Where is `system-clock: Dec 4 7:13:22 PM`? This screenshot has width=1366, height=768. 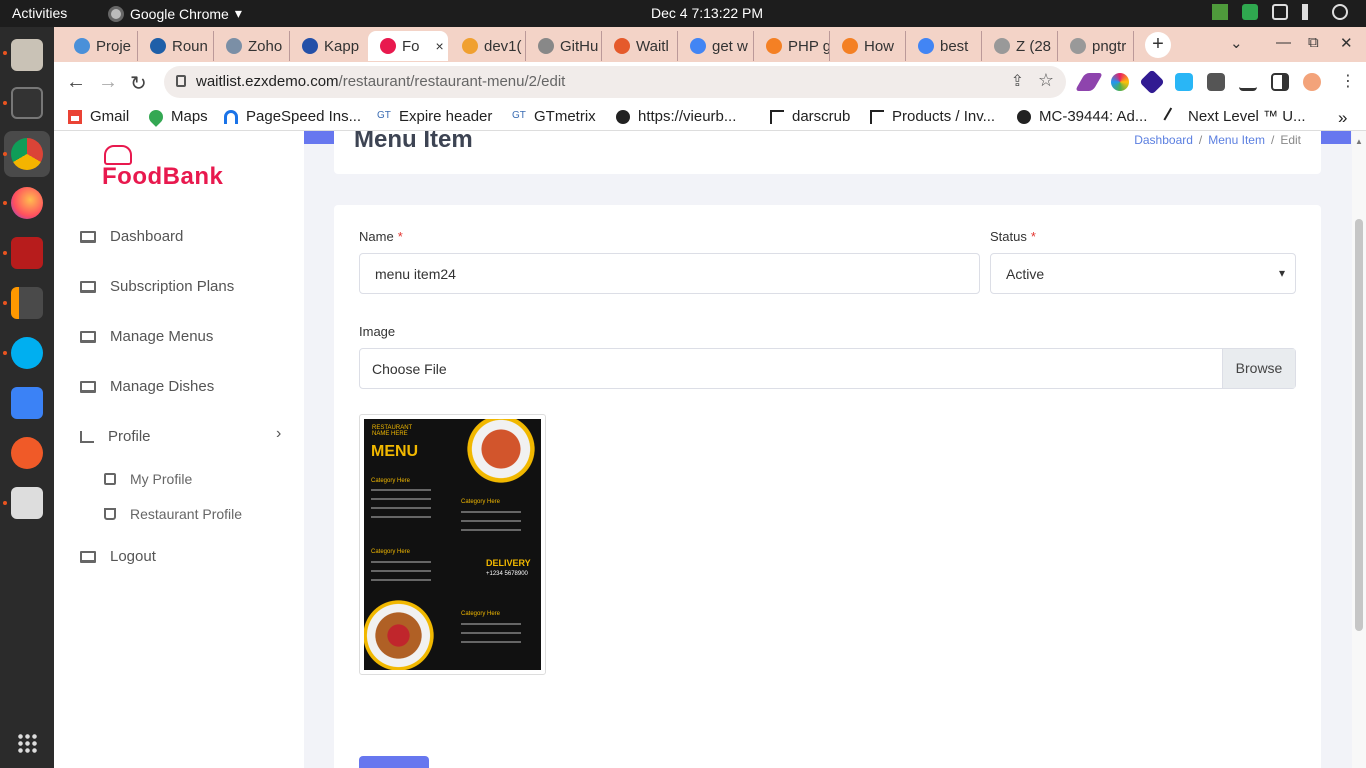
system-clock: Dec 4 7:13:22 PM is located at coordinates (707, 13).